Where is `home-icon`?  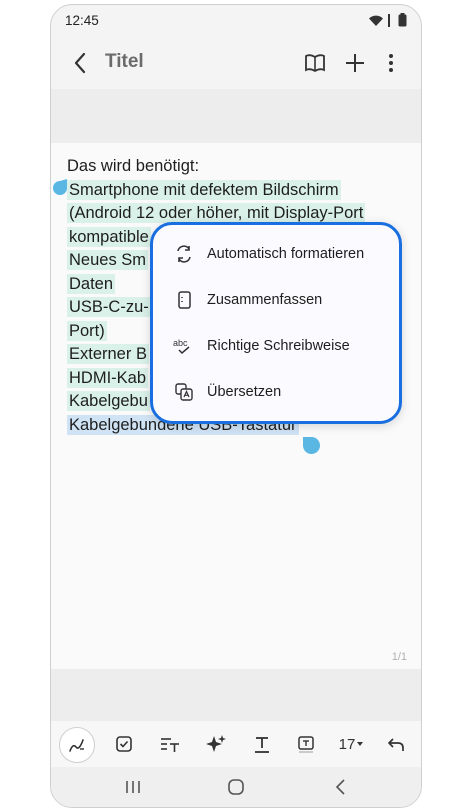 home-icon is located at coordinates (236, 787).